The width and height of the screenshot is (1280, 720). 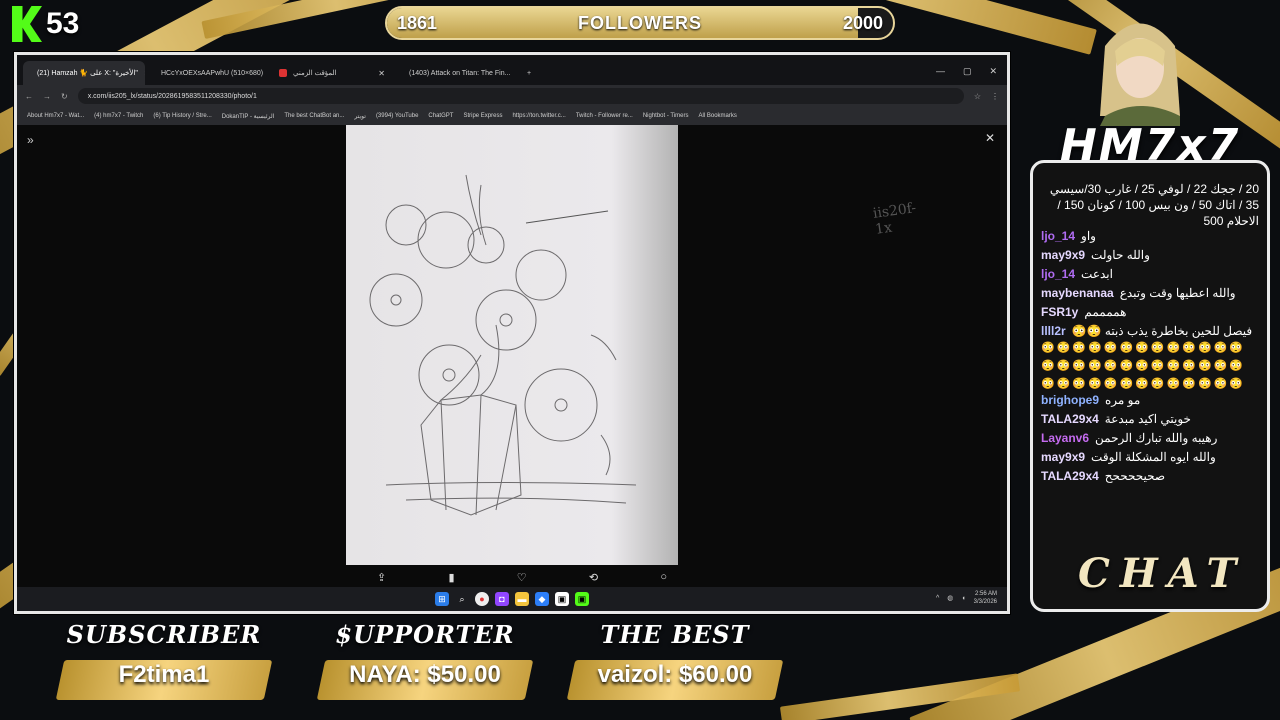 I want to click on close-viewer-icon: ✕, so click(x=990, y=138).